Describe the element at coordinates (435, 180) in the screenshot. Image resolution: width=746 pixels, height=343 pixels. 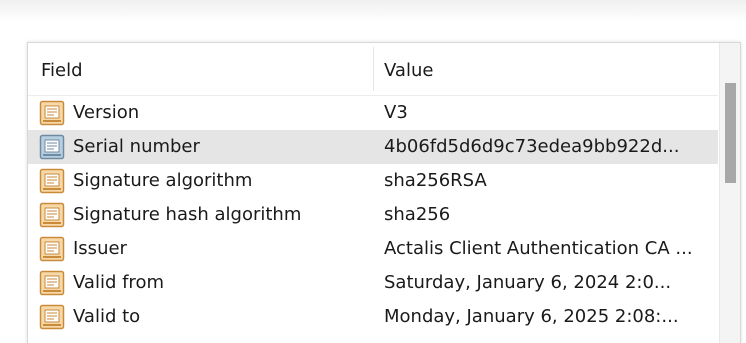
I see `field-value: sha256RSA` at that location.